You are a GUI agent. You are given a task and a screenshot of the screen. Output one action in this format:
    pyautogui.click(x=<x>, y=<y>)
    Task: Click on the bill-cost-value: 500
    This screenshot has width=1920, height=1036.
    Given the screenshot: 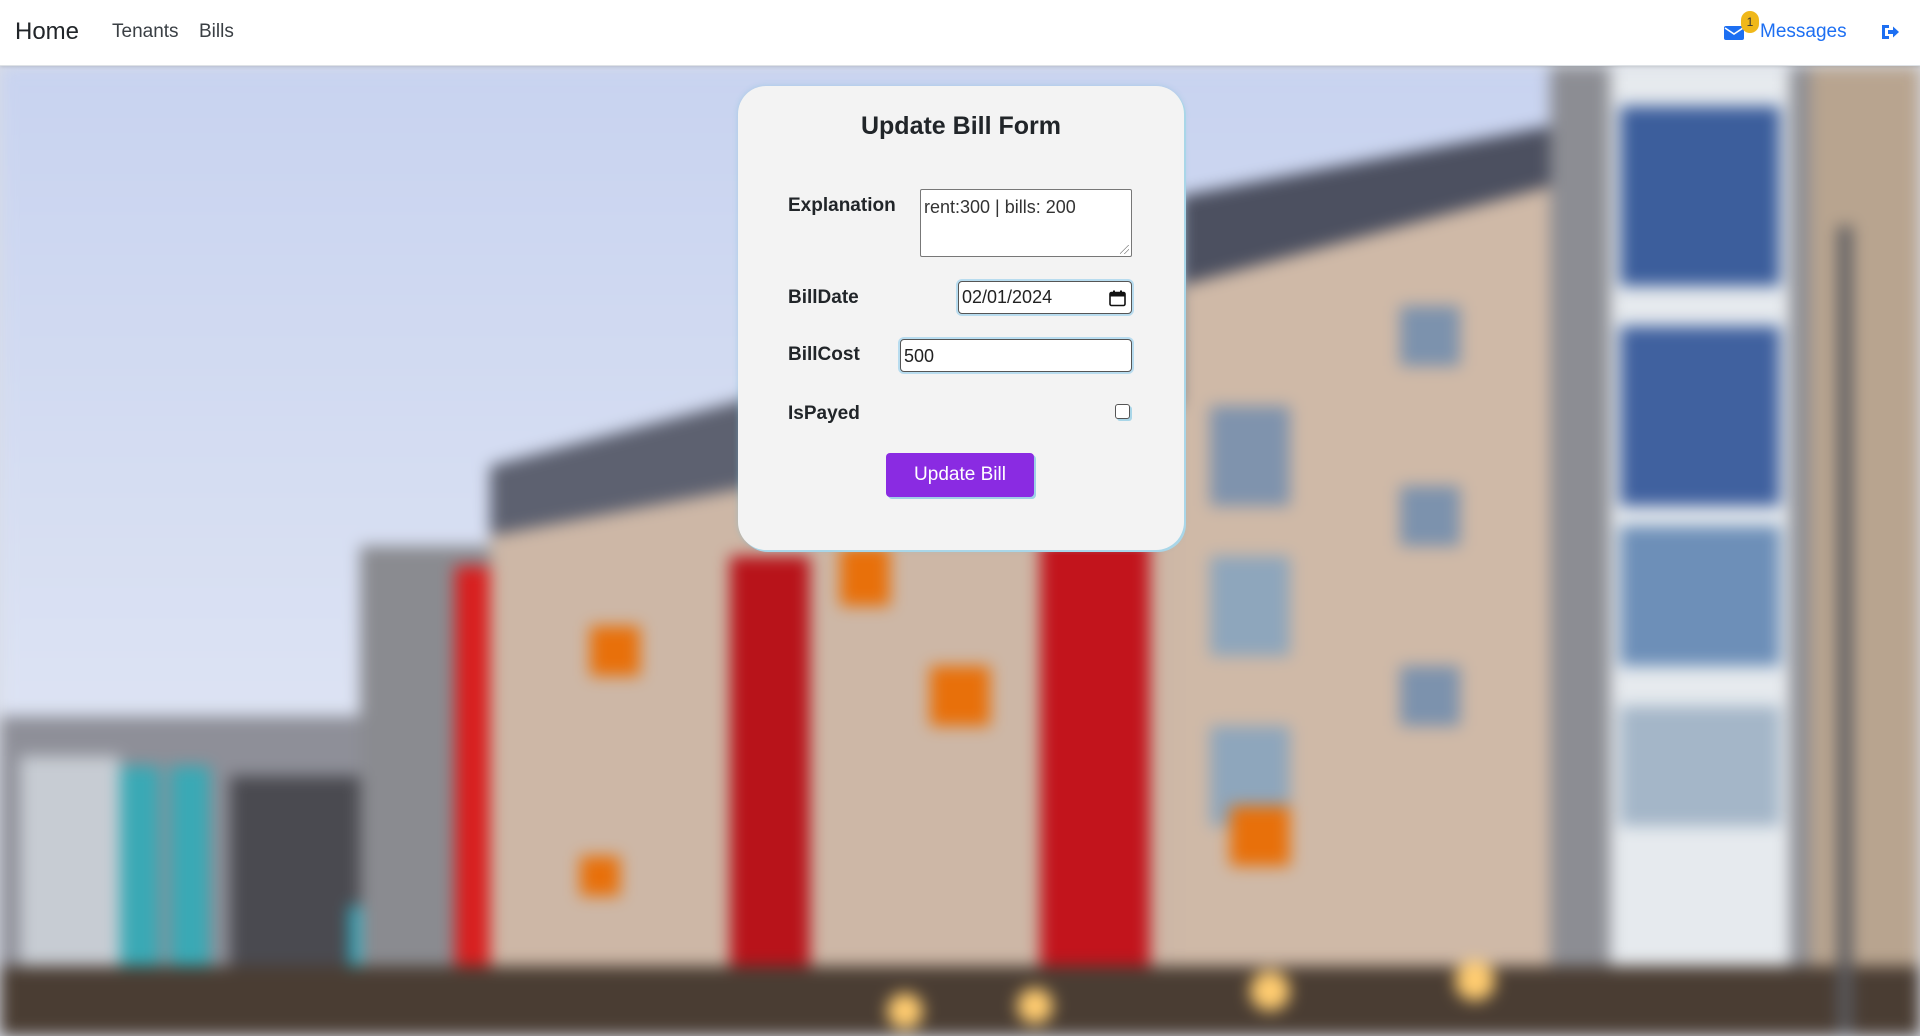 What is the action you would take?
    pyautogui.click(x=919, y=356)
    